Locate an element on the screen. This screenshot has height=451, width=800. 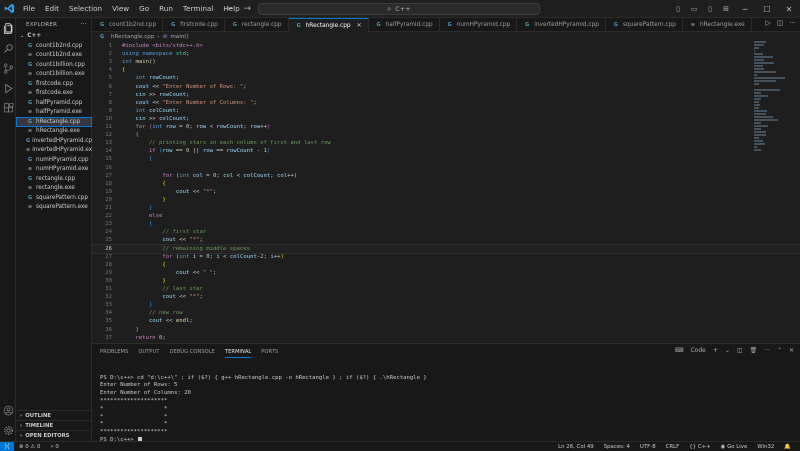
editor-tab: GsquarePattern.cpp is located at coordinates (644, 25).